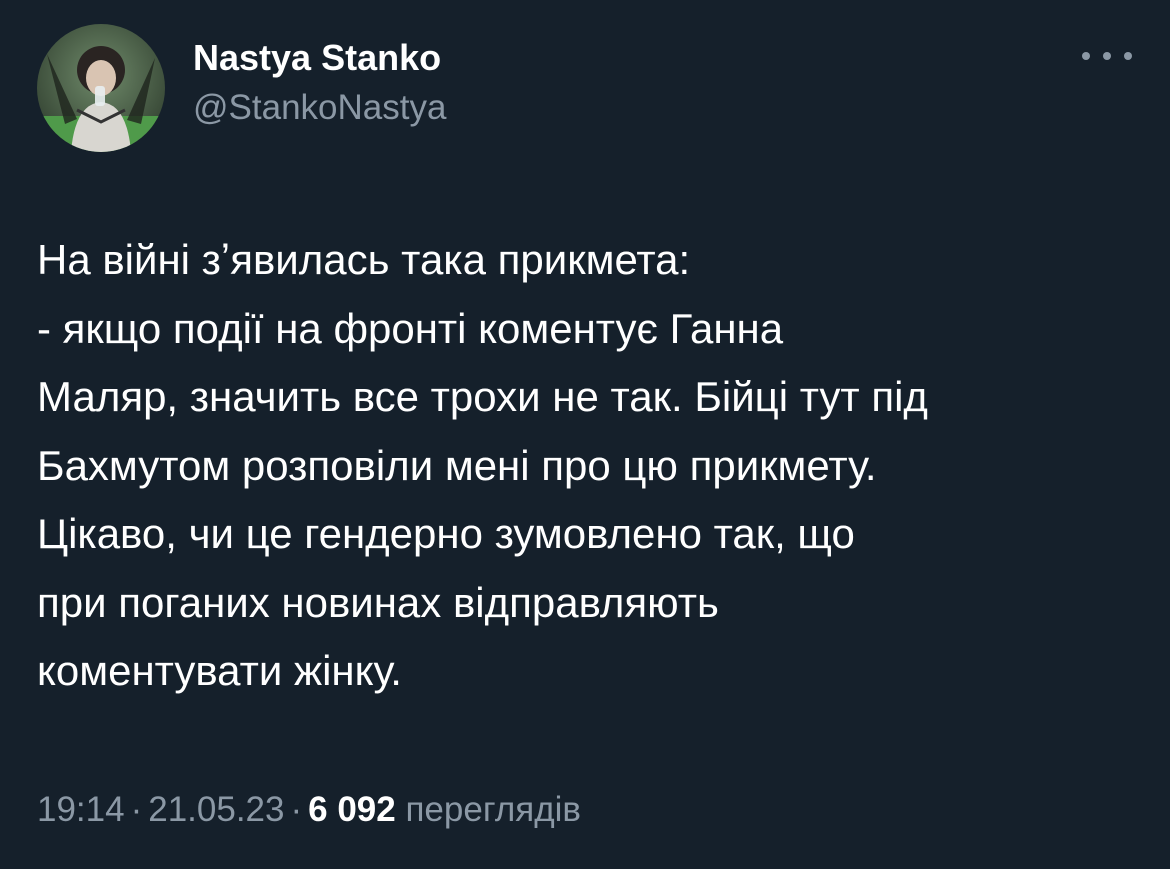 The image size is (1170, 869). I want to click on tweet-meta: 19:14 · 21.05.23 · 6 092 переглядів, so click(309, 810).